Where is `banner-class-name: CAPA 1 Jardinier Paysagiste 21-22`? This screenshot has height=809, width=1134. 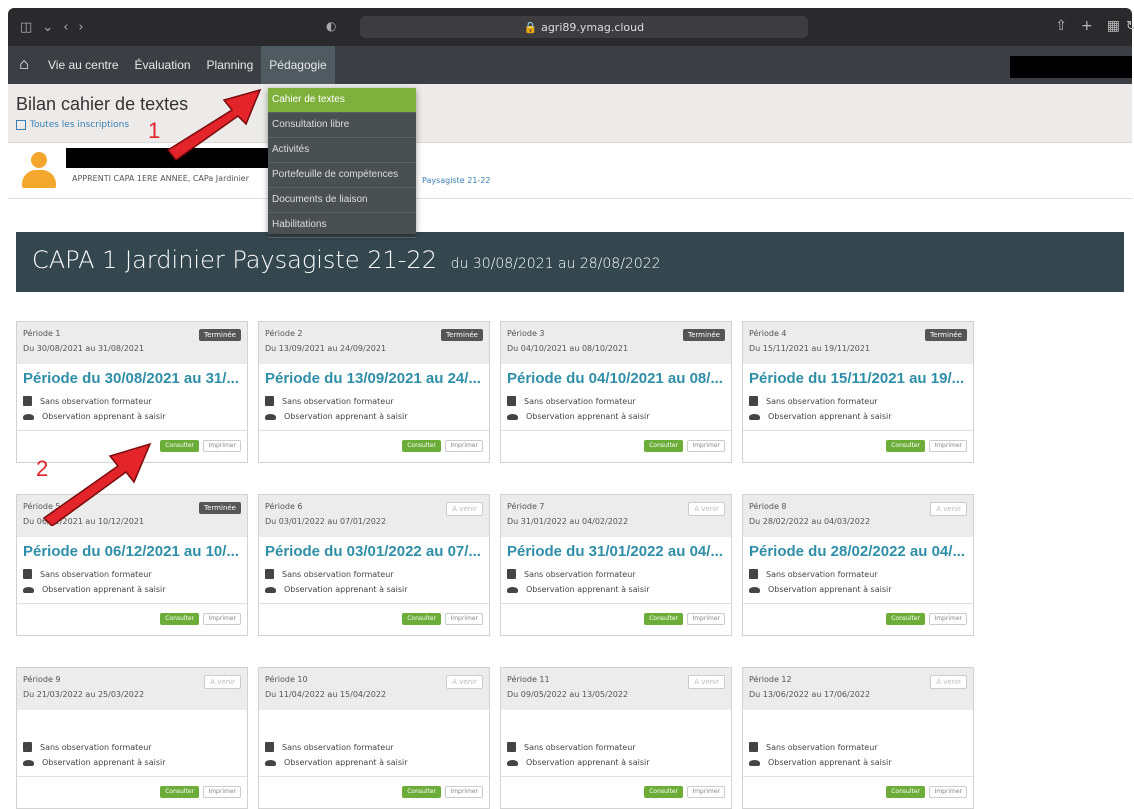 banner-class-name: CAPA 1 Jardinier Paysagiste 21-22 is located at coordinates (234, 260).